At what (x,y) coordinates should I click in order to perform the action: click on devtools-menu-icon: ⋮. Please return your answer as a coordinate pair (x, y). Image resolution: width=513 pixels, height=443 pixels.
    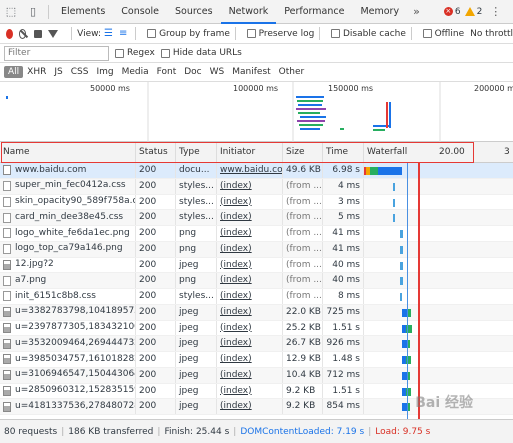
    Looking at the image, I should click on (495, 11).